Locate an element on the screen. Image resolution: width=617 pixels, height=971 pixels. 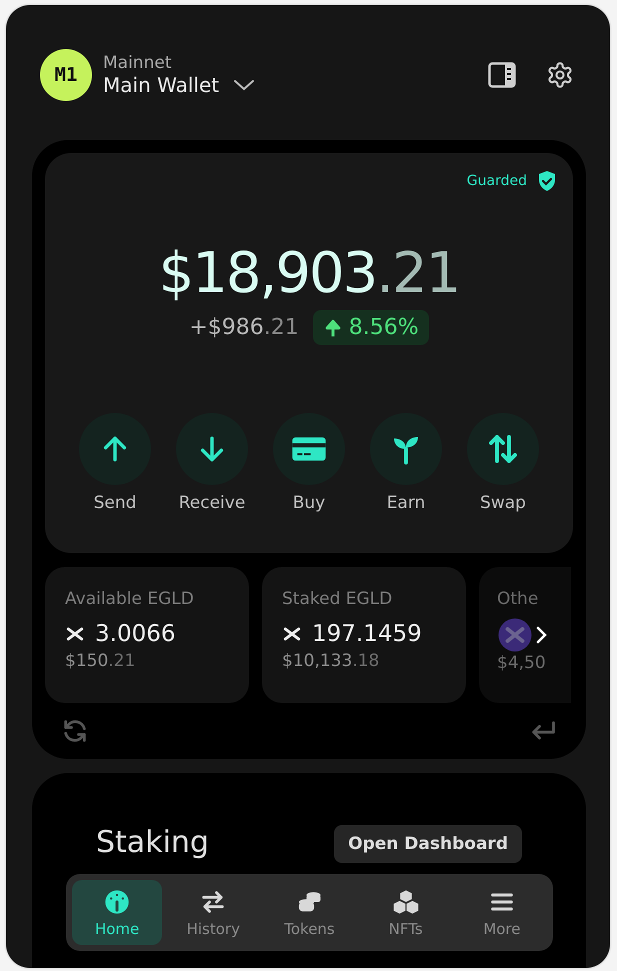
nav-tab: History is located at coordinates (213, 912).